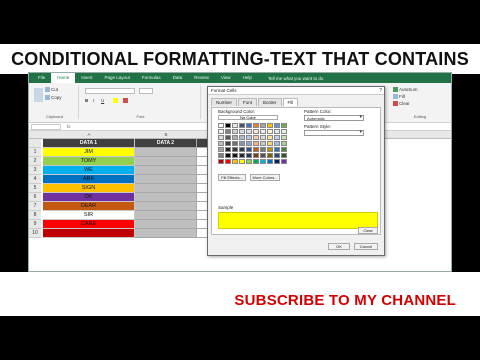  What do you see at coordinates (146, 91) in the screenshot?
I see `font-size-select` at bounding box center [146, 91].